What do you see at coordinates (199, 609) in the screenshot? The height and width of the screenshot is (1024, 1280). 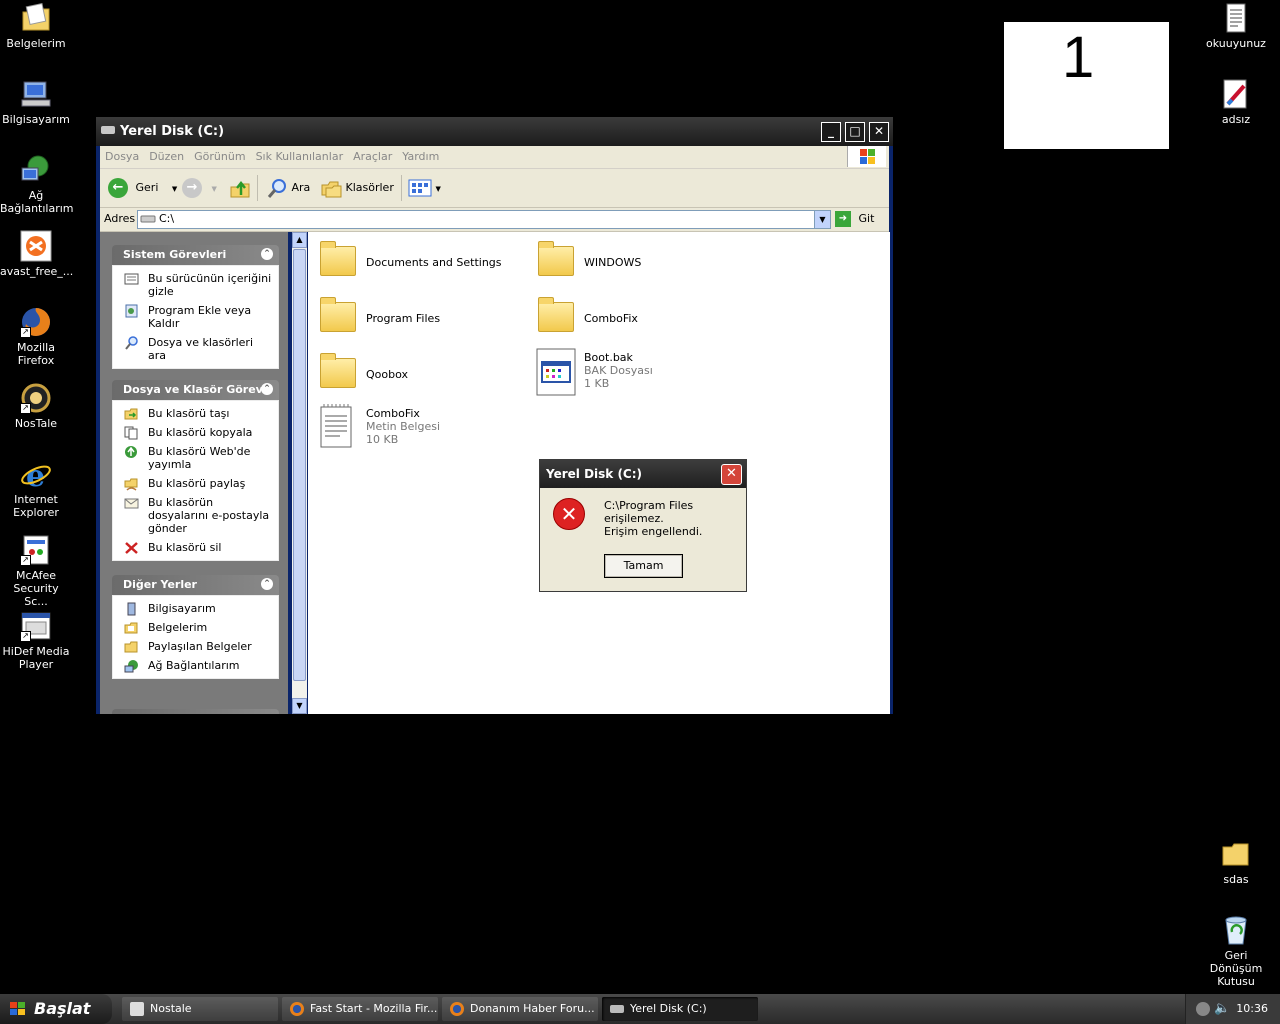 I see `place-my-computer: Bilgisayarım` at bounding box center [199, 609].